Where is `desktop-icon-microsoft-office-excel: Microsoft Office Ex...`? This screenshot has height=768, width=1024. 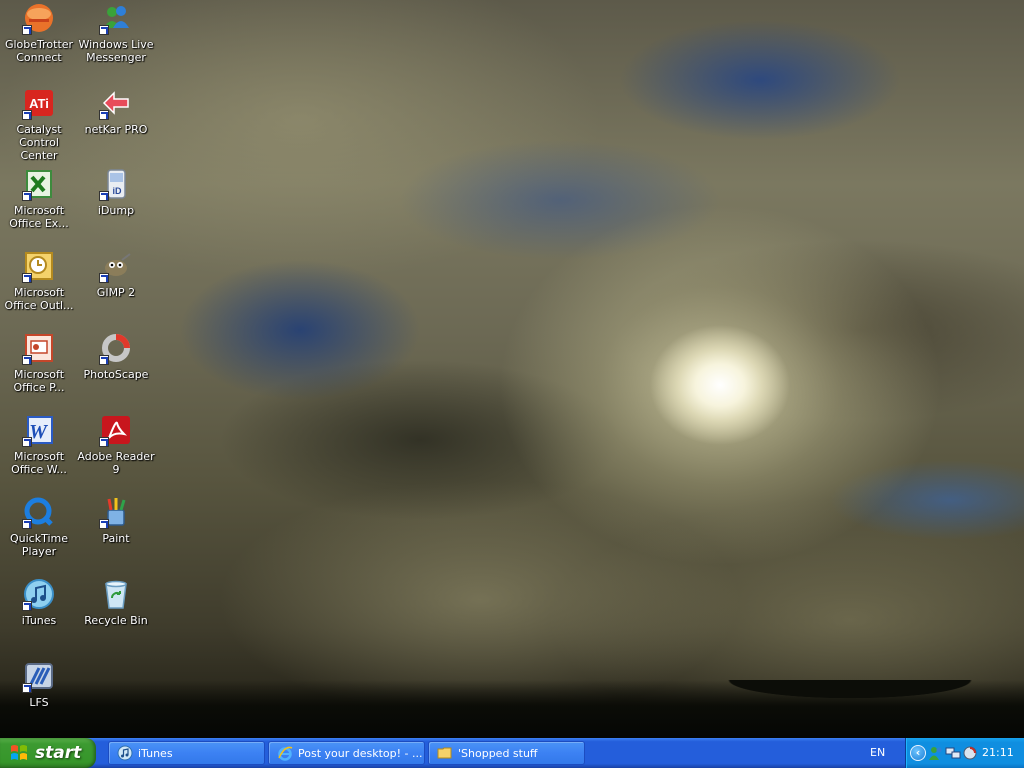
desktop-icon-microsoft-office-excel: Microsoft Office Ex... is located at coordinates (39, 199).